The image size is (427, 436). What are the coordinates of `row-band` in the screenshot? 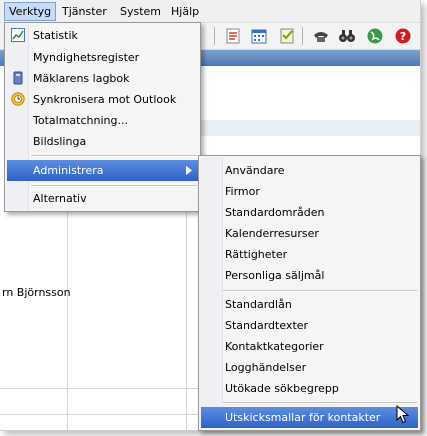 It's located at (310, 128).